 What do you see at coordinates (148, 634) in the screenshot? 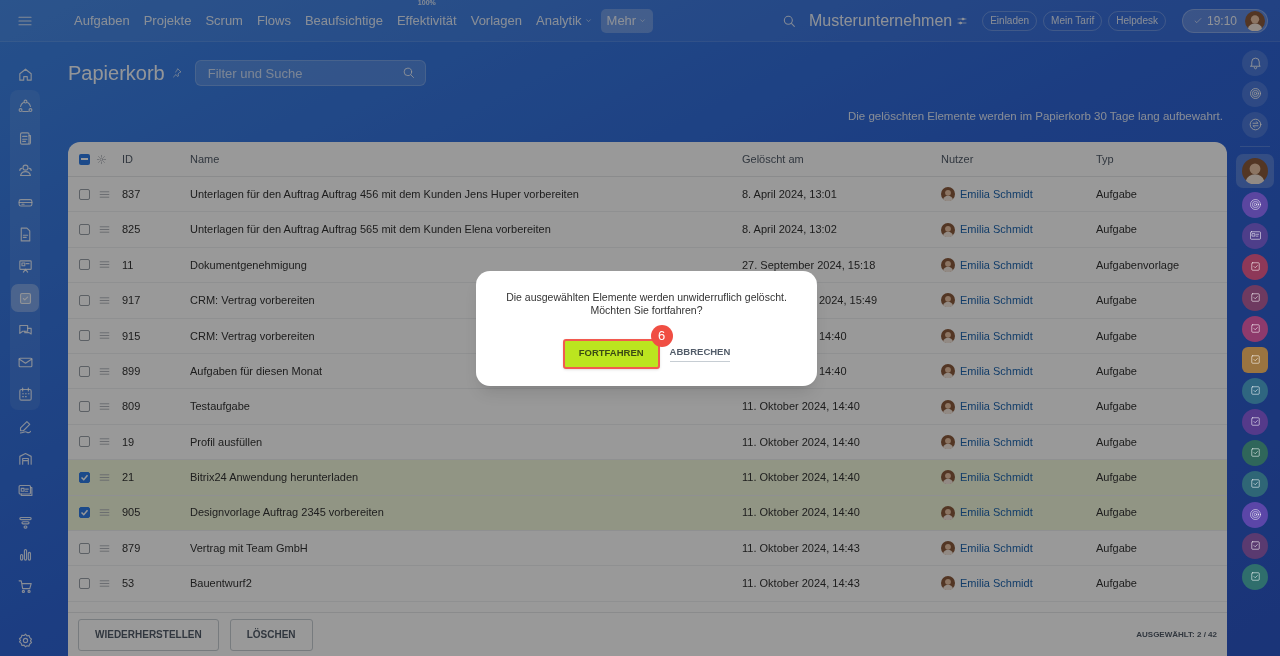
I see `footer-button: WIEDERHERSTELLEN` at bounding box center [148, 634].